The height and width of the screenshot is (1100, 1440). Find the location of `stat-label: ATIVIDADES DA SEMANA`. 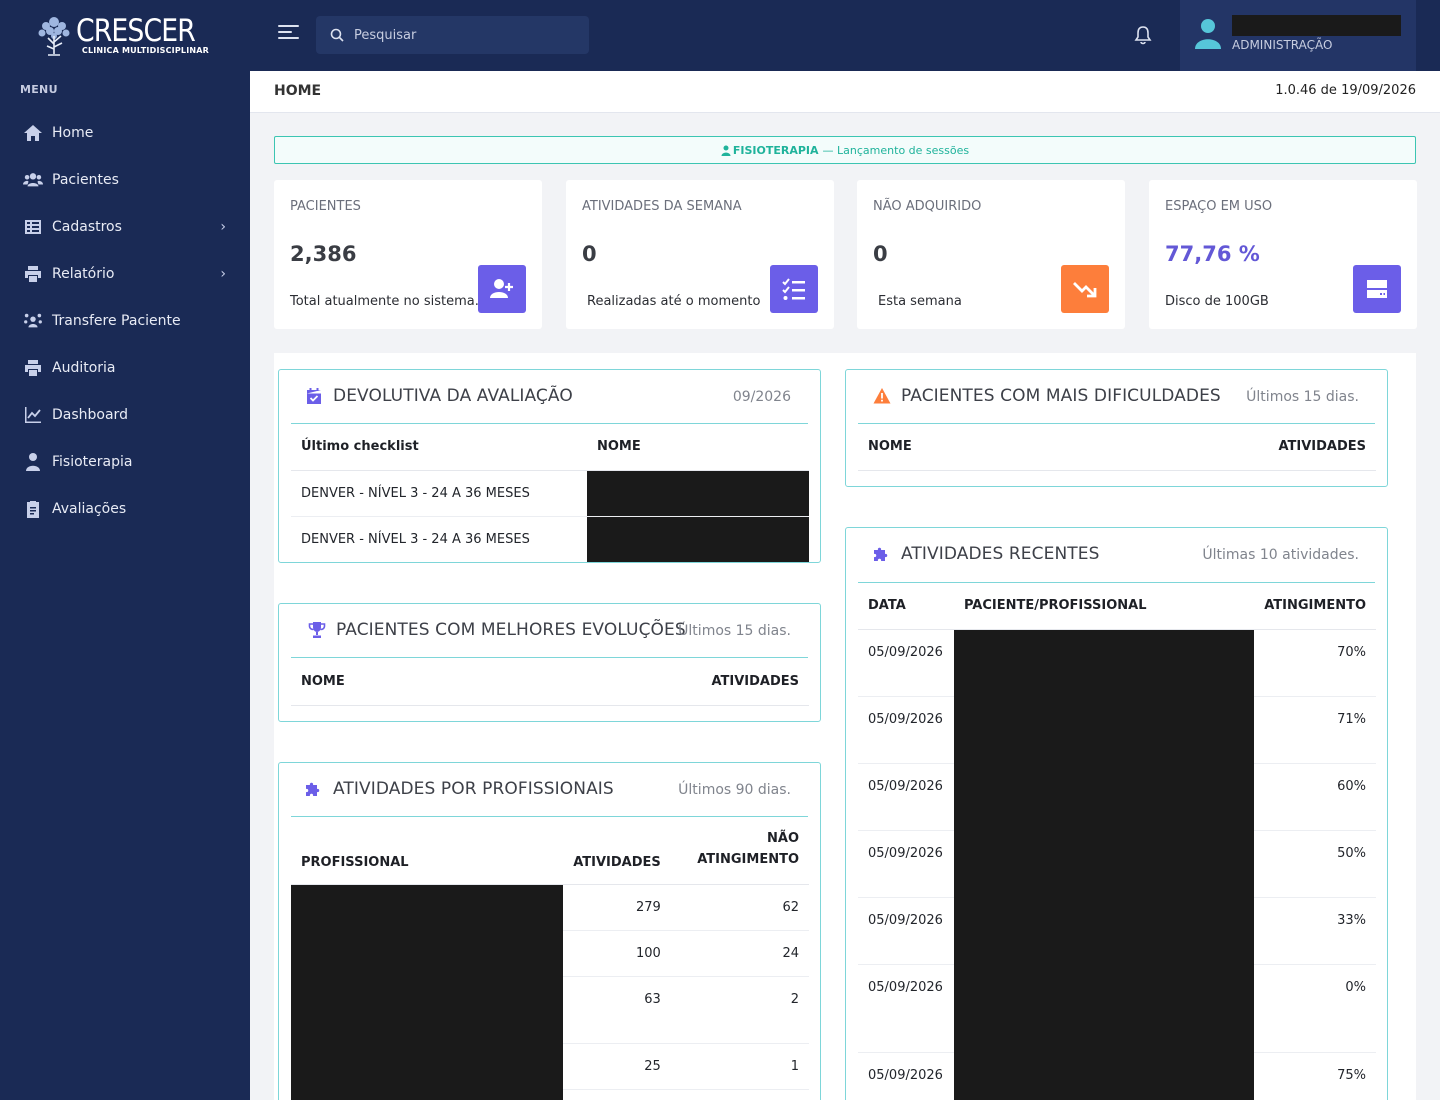

stat-label: ATIVIDADES DA SEMANA is located at coordinates (662, 206).